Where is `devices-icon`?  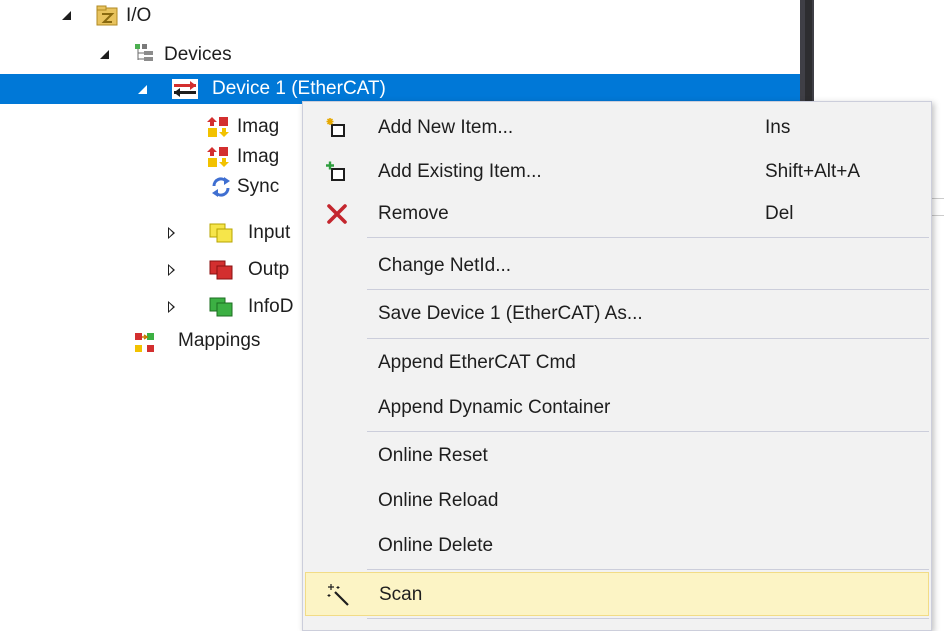
devices-icon is located at coordinates (145, 53).